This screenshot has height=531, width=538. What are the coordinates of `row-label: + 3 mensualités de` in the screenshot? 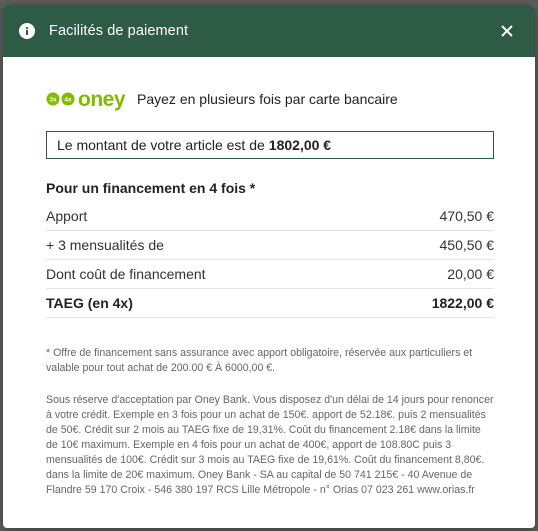 It's located at (105, 245).